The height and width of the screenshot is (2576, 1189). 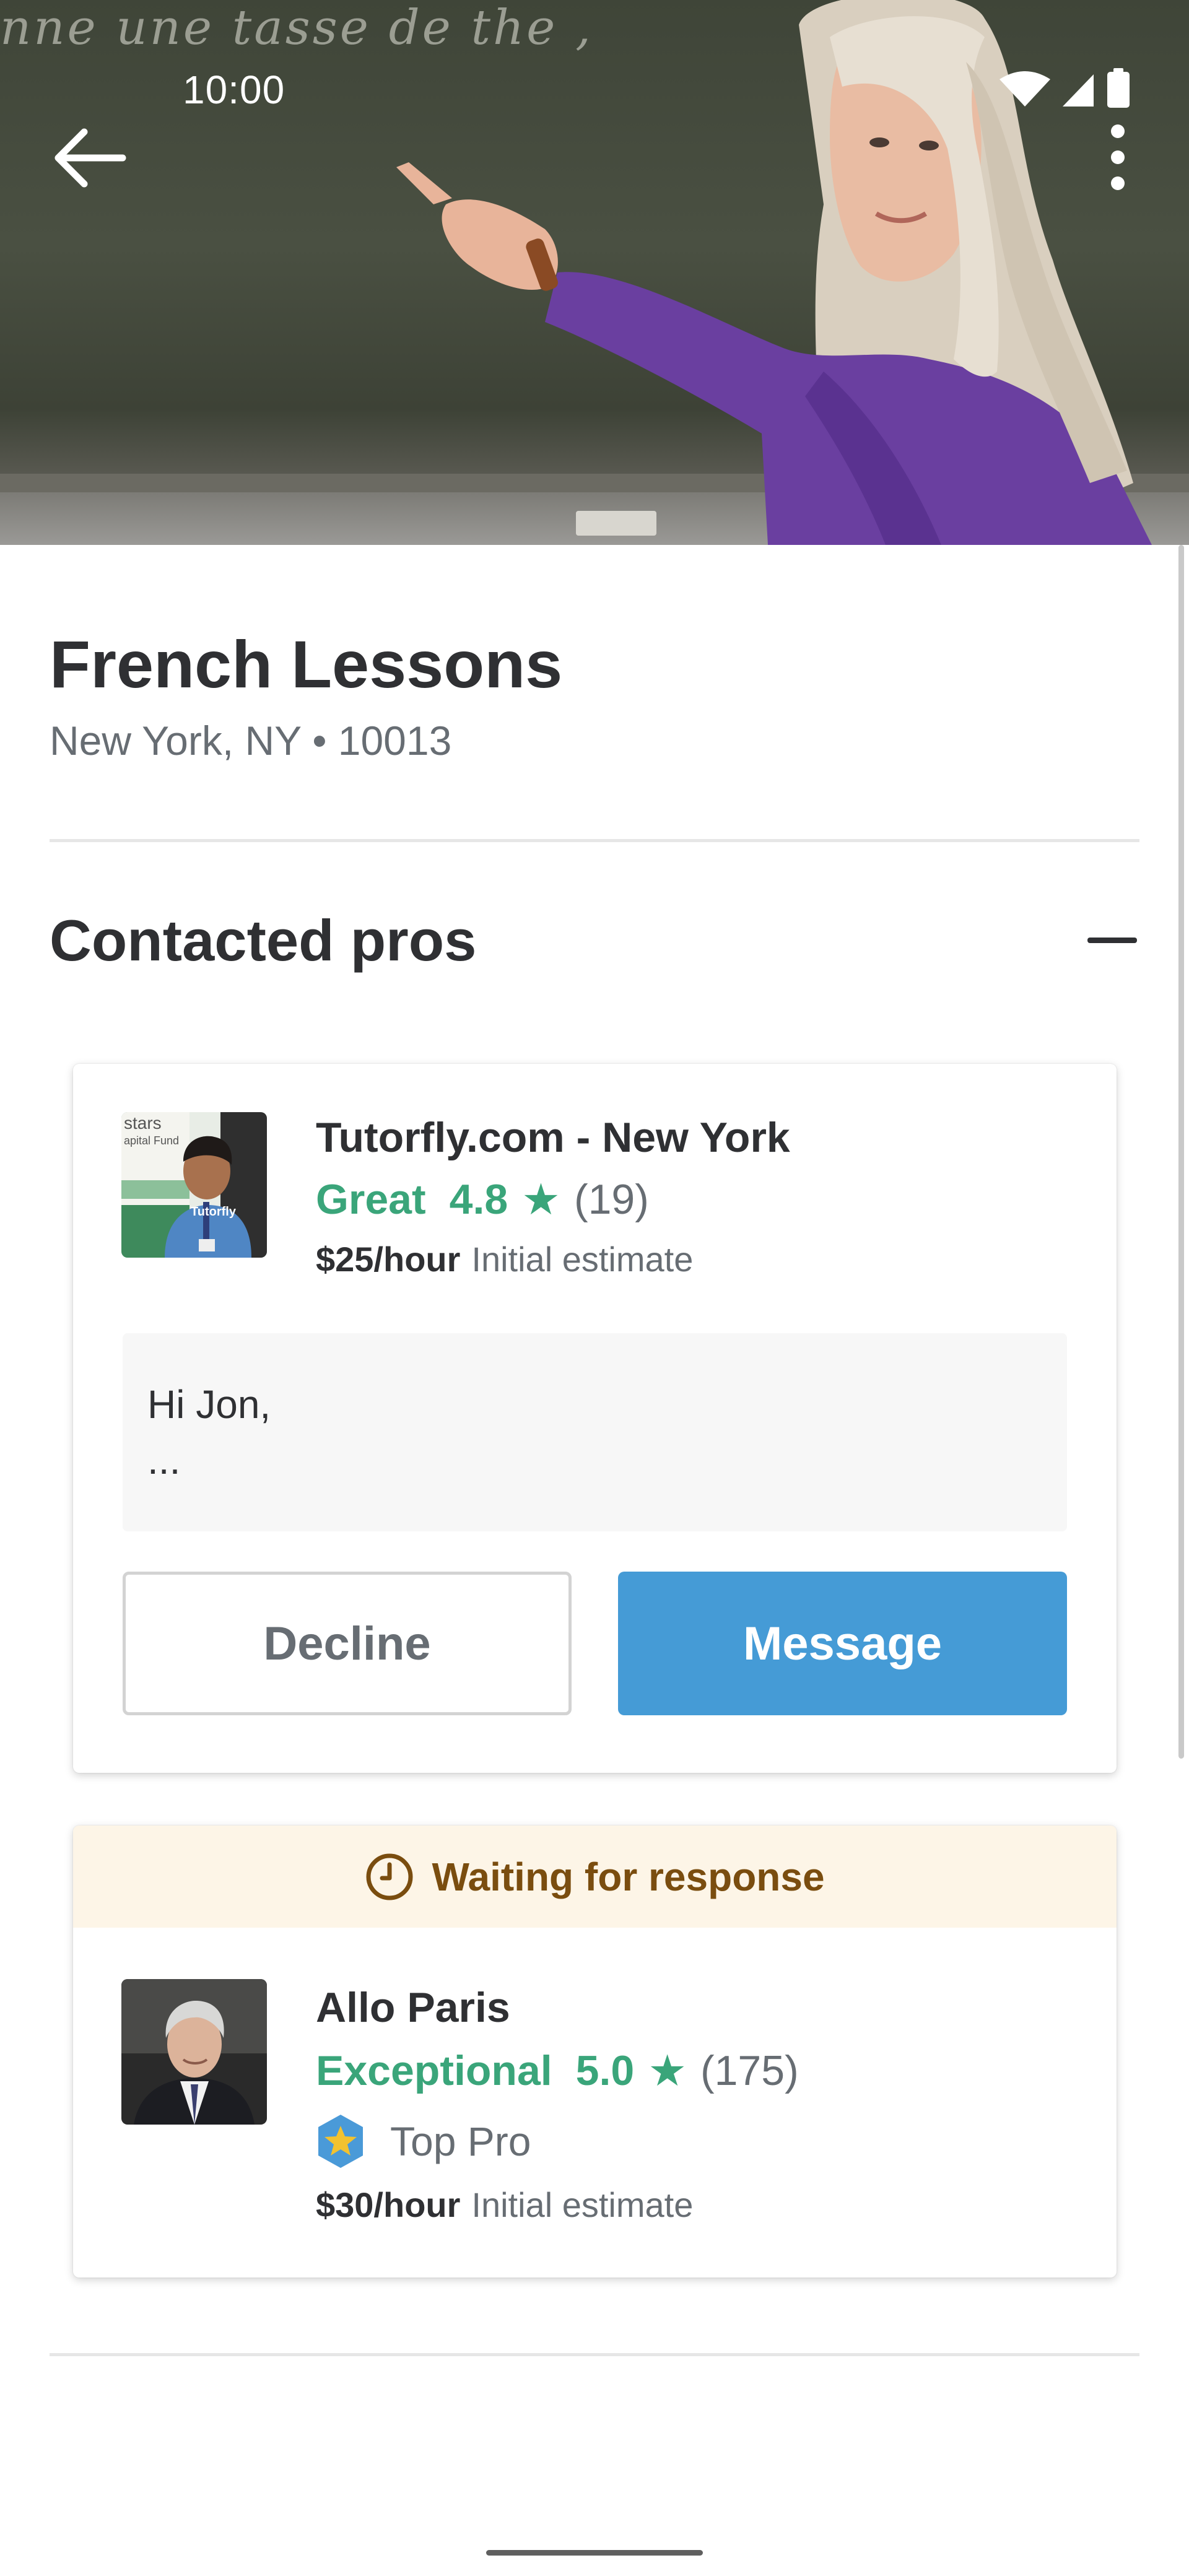 I want to click on rating-line: Exceptional 5.0 ★ (175), so click(x=557, y=2070).